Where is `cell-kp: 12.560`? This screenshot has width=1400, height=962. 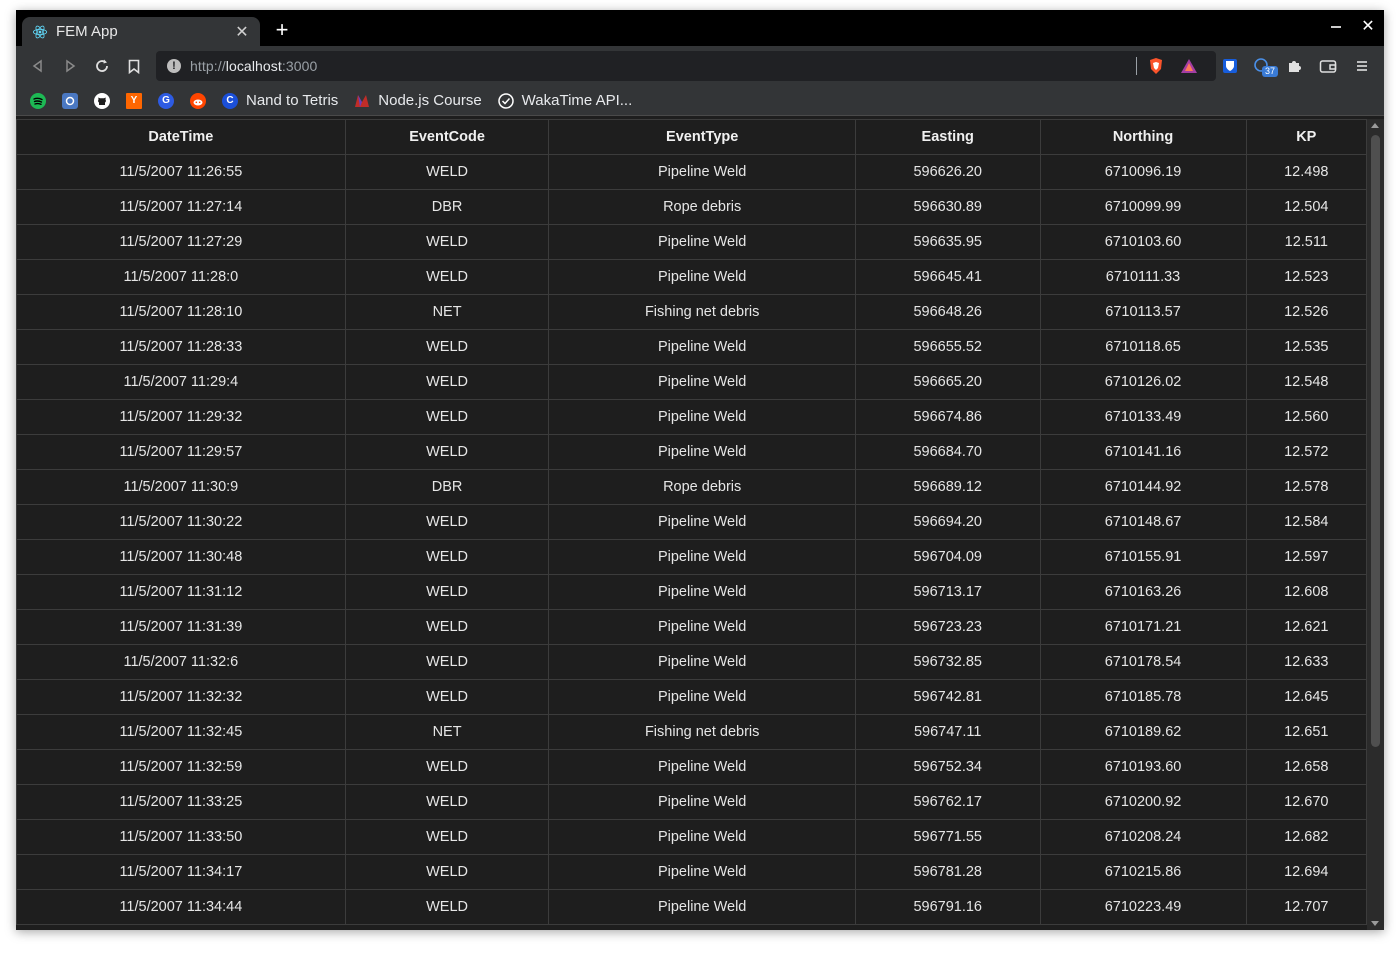
cell-kp: 12.560 is located at coordinates (1306, 417).